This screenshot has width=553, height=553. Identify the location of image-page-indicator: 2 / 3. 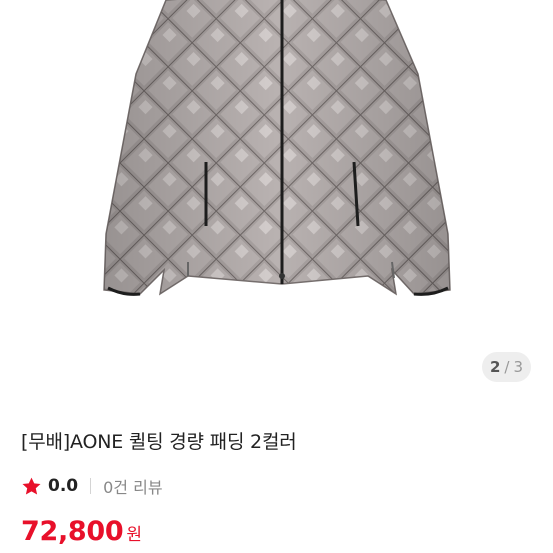
(506, 367).